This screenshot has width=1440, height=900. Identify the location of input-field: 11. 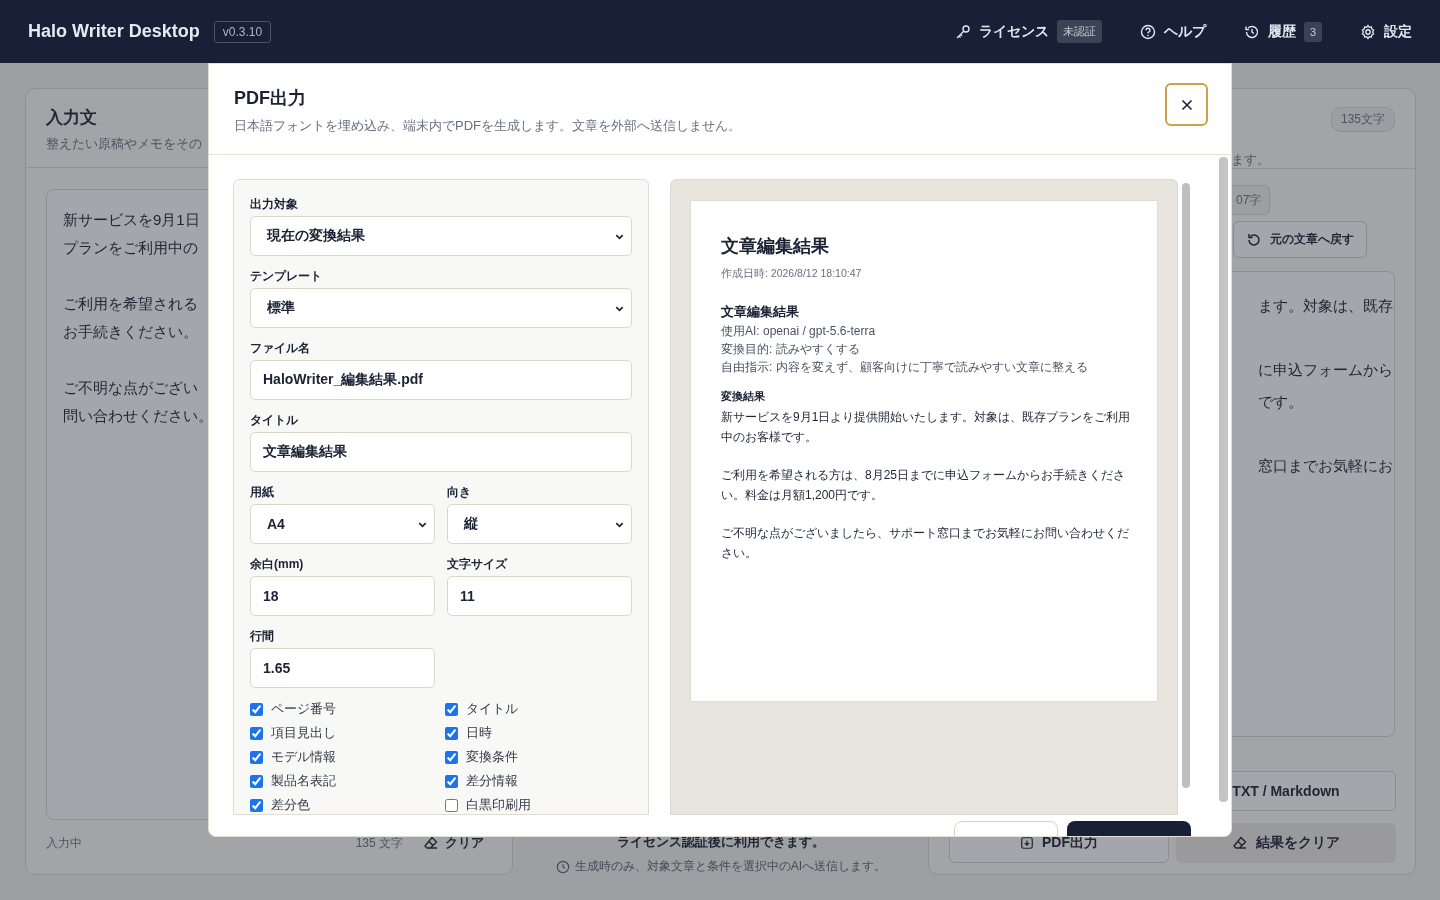
(539, 596).